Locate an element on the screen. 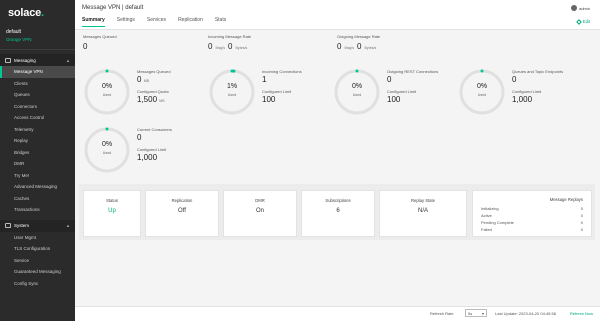 The height and width of the screenshot is (321, 600). sidebar-item: Advanced Messaging is located at coordinates (37, 187).